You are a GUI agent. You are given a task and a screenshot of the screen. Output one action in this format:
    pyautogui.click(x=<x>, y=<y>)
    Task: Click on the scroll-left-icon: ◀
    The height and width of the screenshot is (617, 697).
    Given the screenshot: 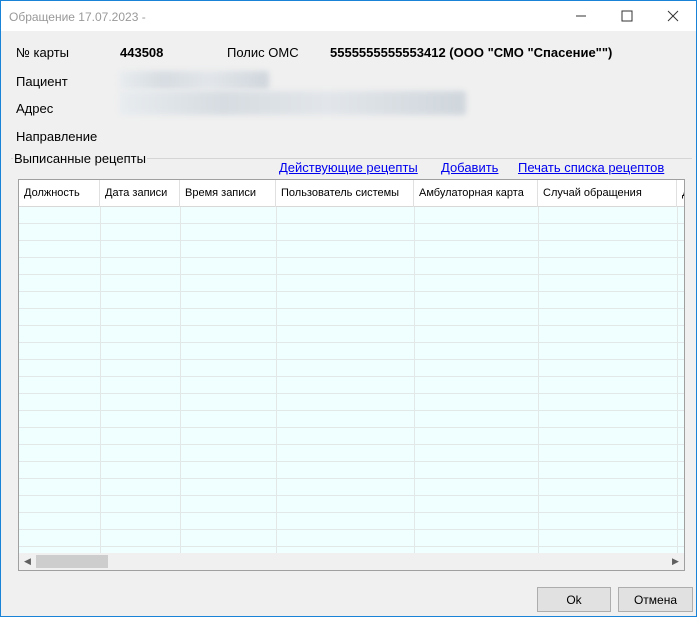 What is the action you would take?
    pyautogui.click(x=27, y=561)
    